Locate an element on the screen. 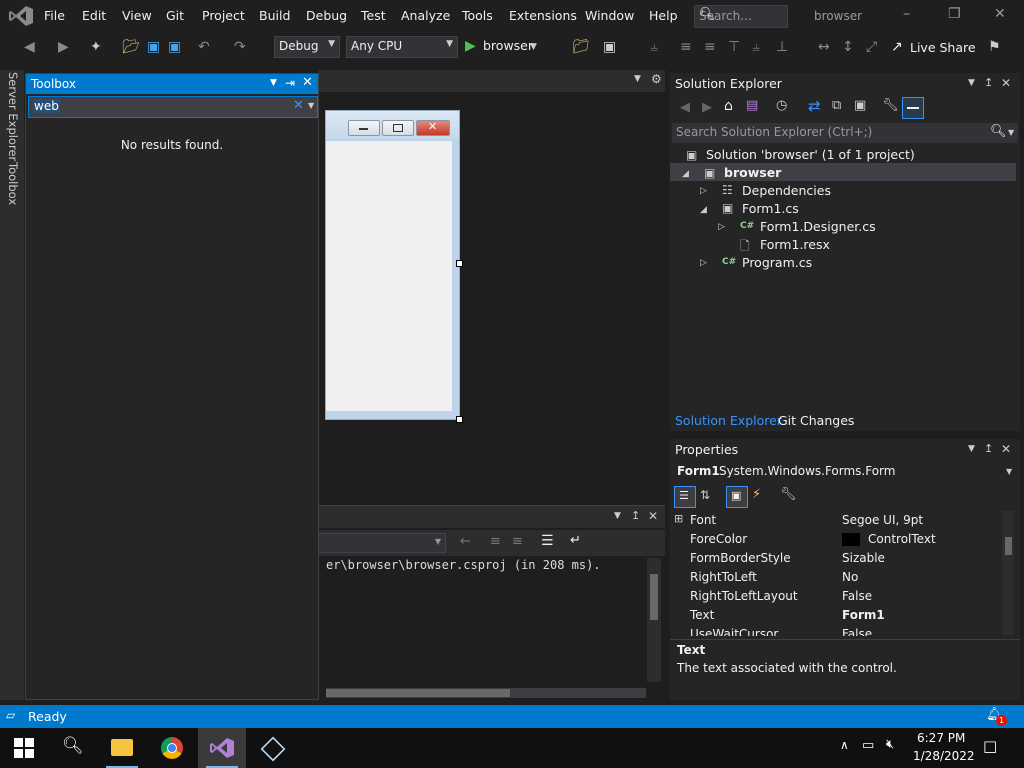  home-icon: ⌂ is located at coordinates (728, 106).